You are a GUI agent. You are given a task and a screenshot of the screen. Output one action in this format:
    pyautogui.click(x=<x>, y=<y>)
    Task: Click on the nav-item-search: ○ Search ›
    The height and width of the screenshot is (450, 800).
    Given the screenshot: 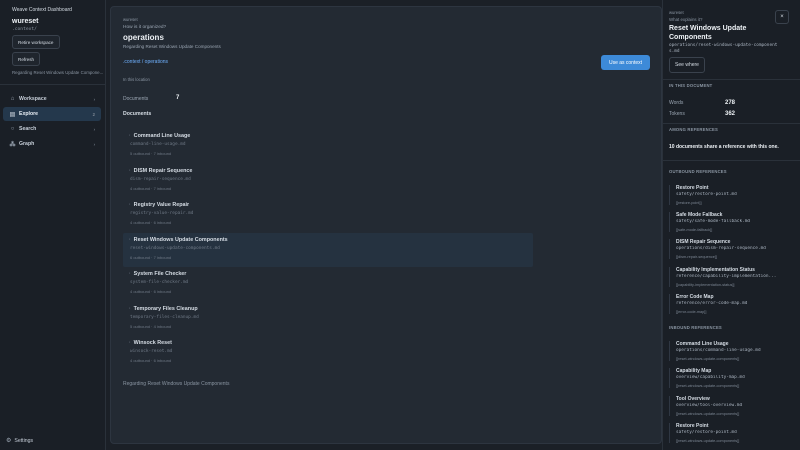 What is the action you would take?
    pyautogui.click(x=52, y=129)
    